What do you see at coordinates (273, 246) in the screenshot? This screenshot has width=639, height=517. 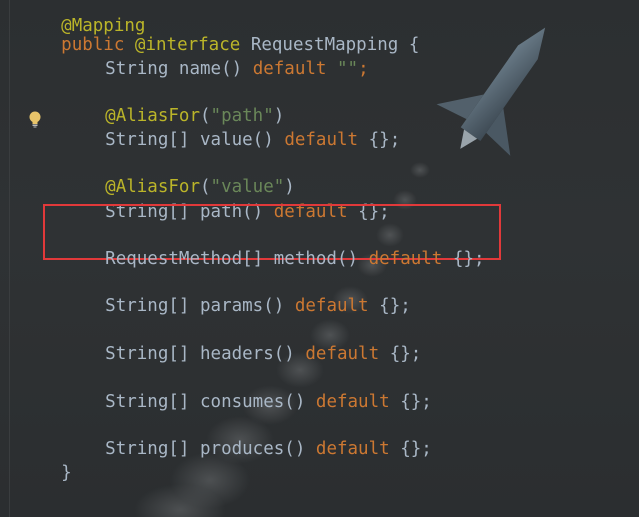 I see `code-line-method: RequestMethod[] method() default {};` at bounding box center [273, 246].